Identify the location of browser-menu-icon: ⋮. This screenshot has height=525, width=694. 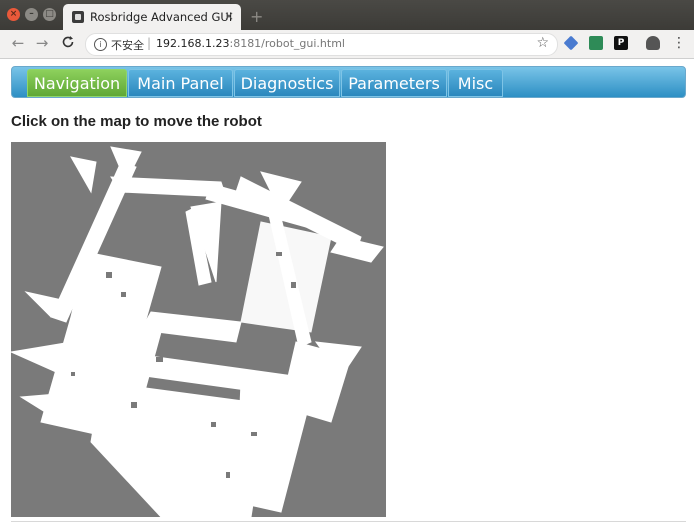
(679, 43).